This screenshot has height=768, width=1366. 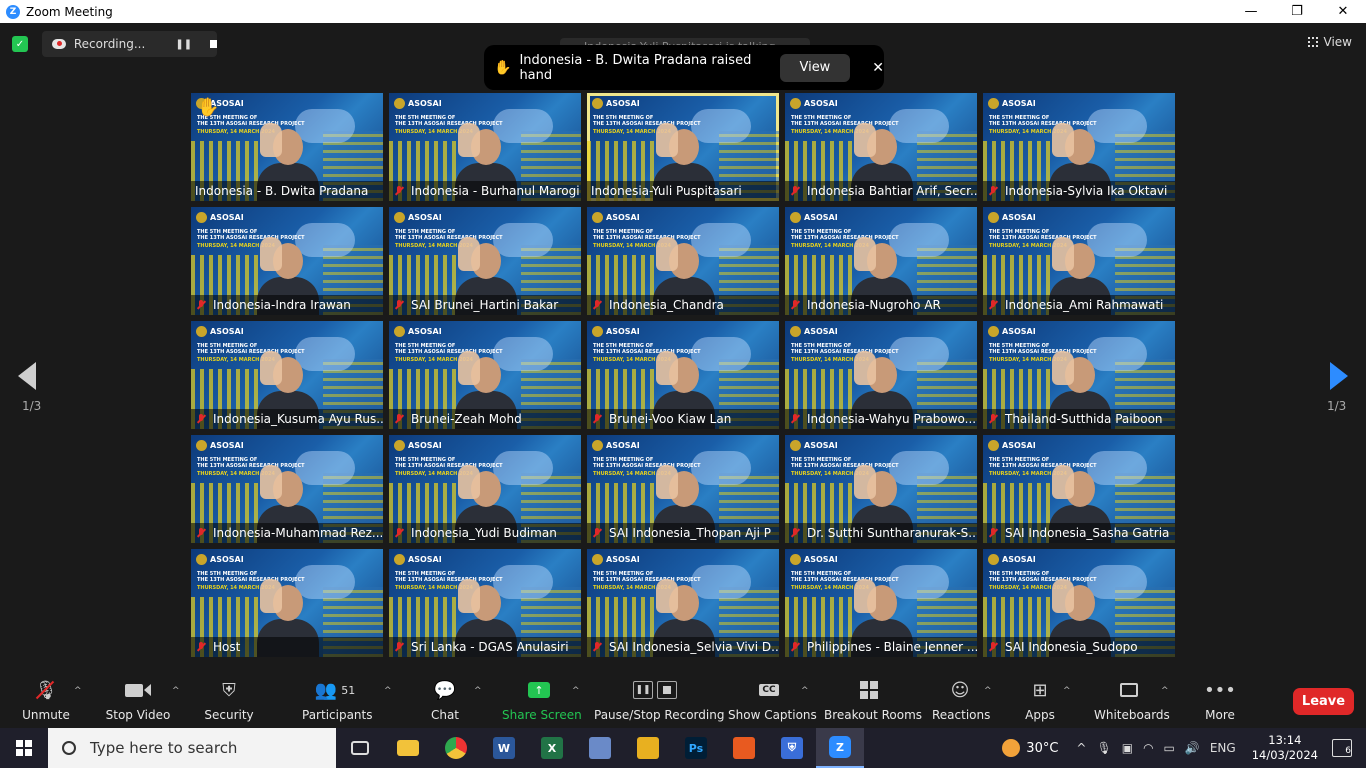 I want to click on start-button, so click(x=24, y=748).